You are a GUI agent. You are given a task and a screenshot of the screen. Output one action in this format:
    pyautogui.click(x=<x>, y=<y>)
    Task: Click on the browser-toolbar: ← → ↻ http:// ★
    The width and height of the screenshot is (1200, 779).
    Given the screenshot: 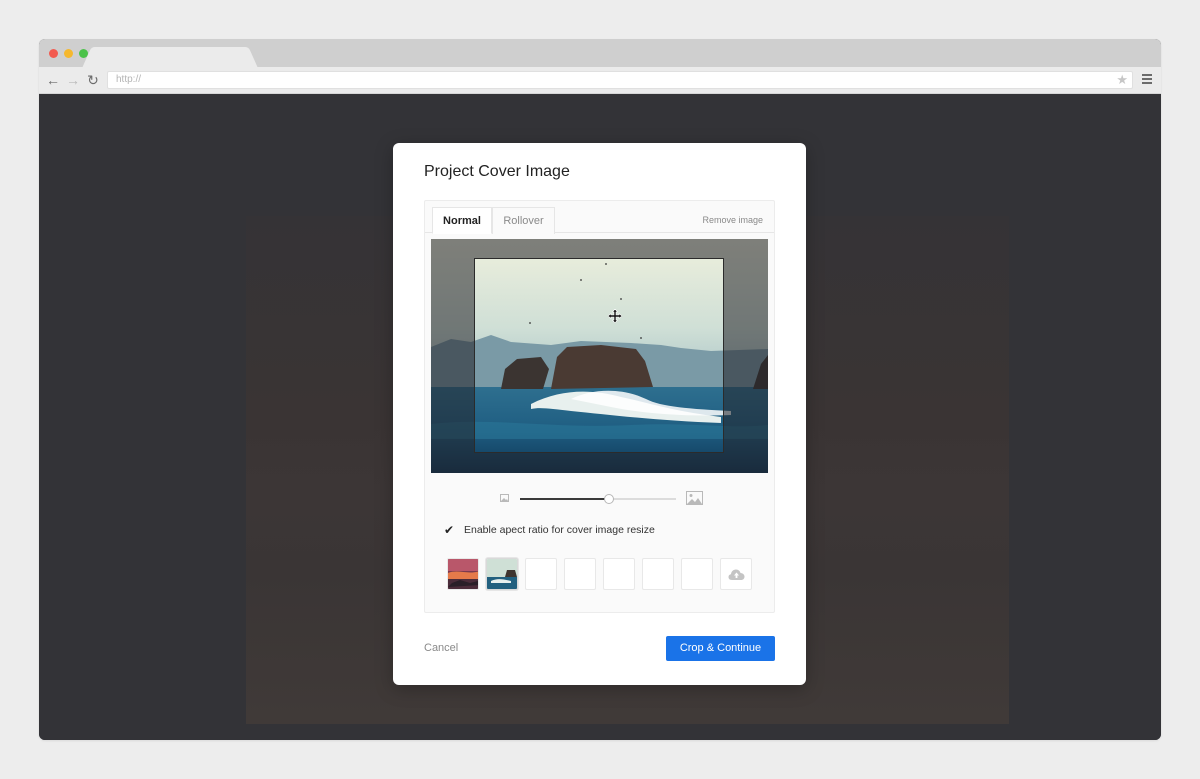 What is the action you would take?
    pyautogui.click(x=600, y=80)
    